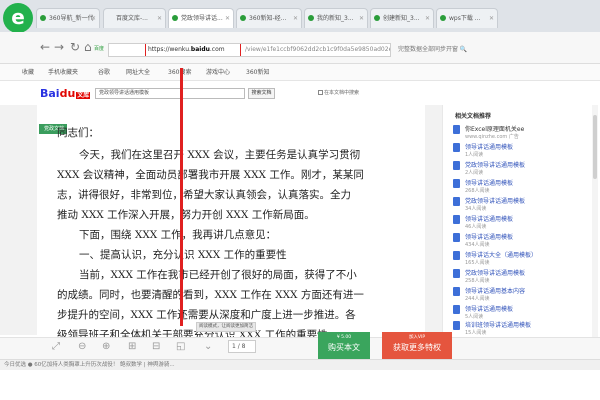  What do you see at coordinates (88, 47) in the screenshot?
I see `home-icon: ⌂` at bounding box center [88, 47].